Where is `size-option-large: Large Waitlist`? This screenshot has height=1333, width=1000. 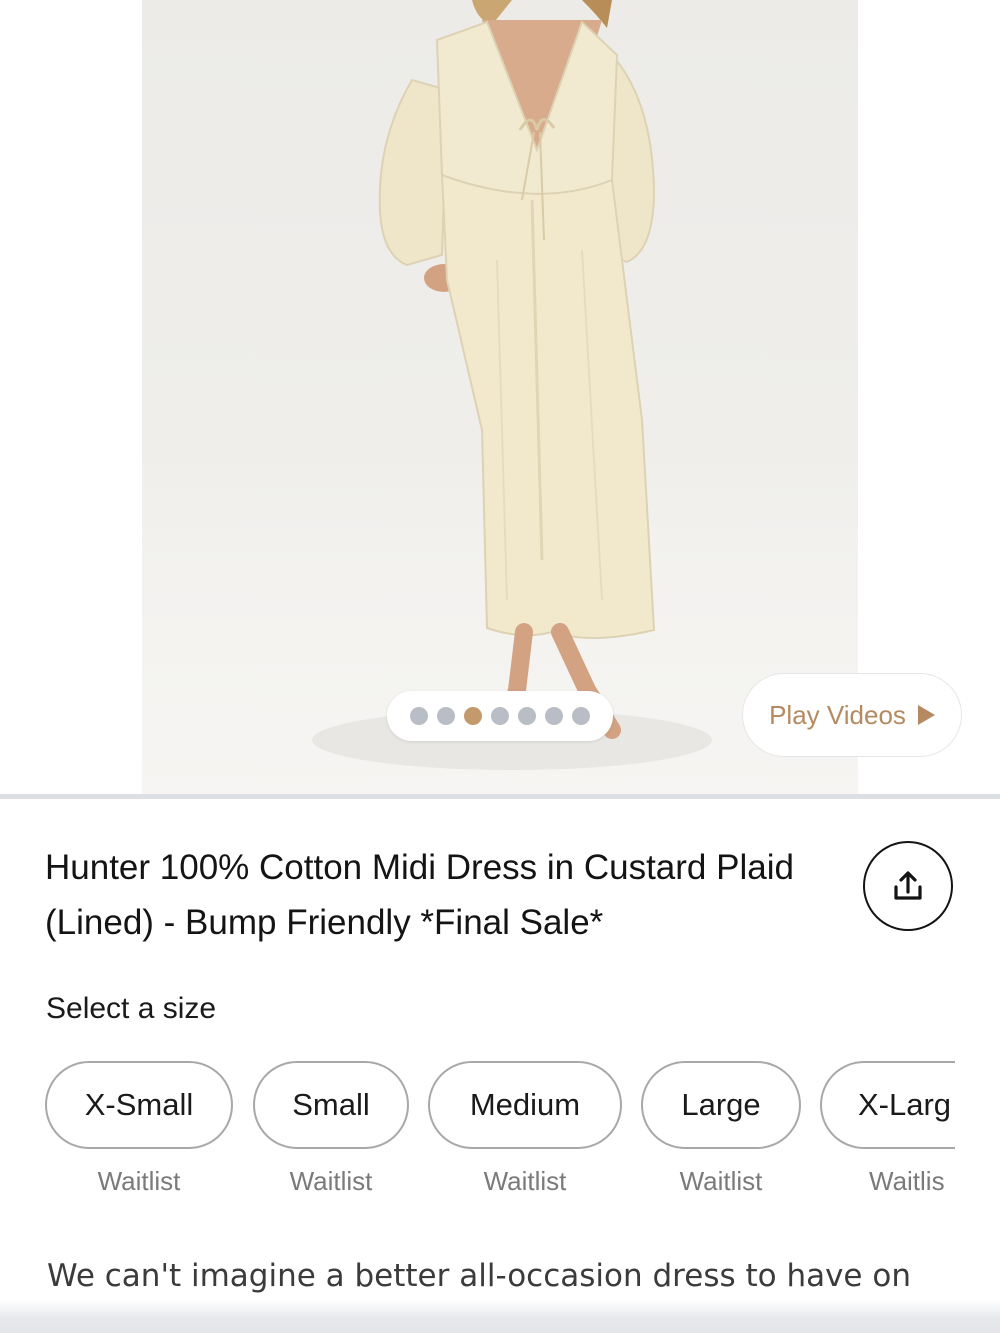 size-option-large: Large Waitlist is located at coordinates (721, 1129).